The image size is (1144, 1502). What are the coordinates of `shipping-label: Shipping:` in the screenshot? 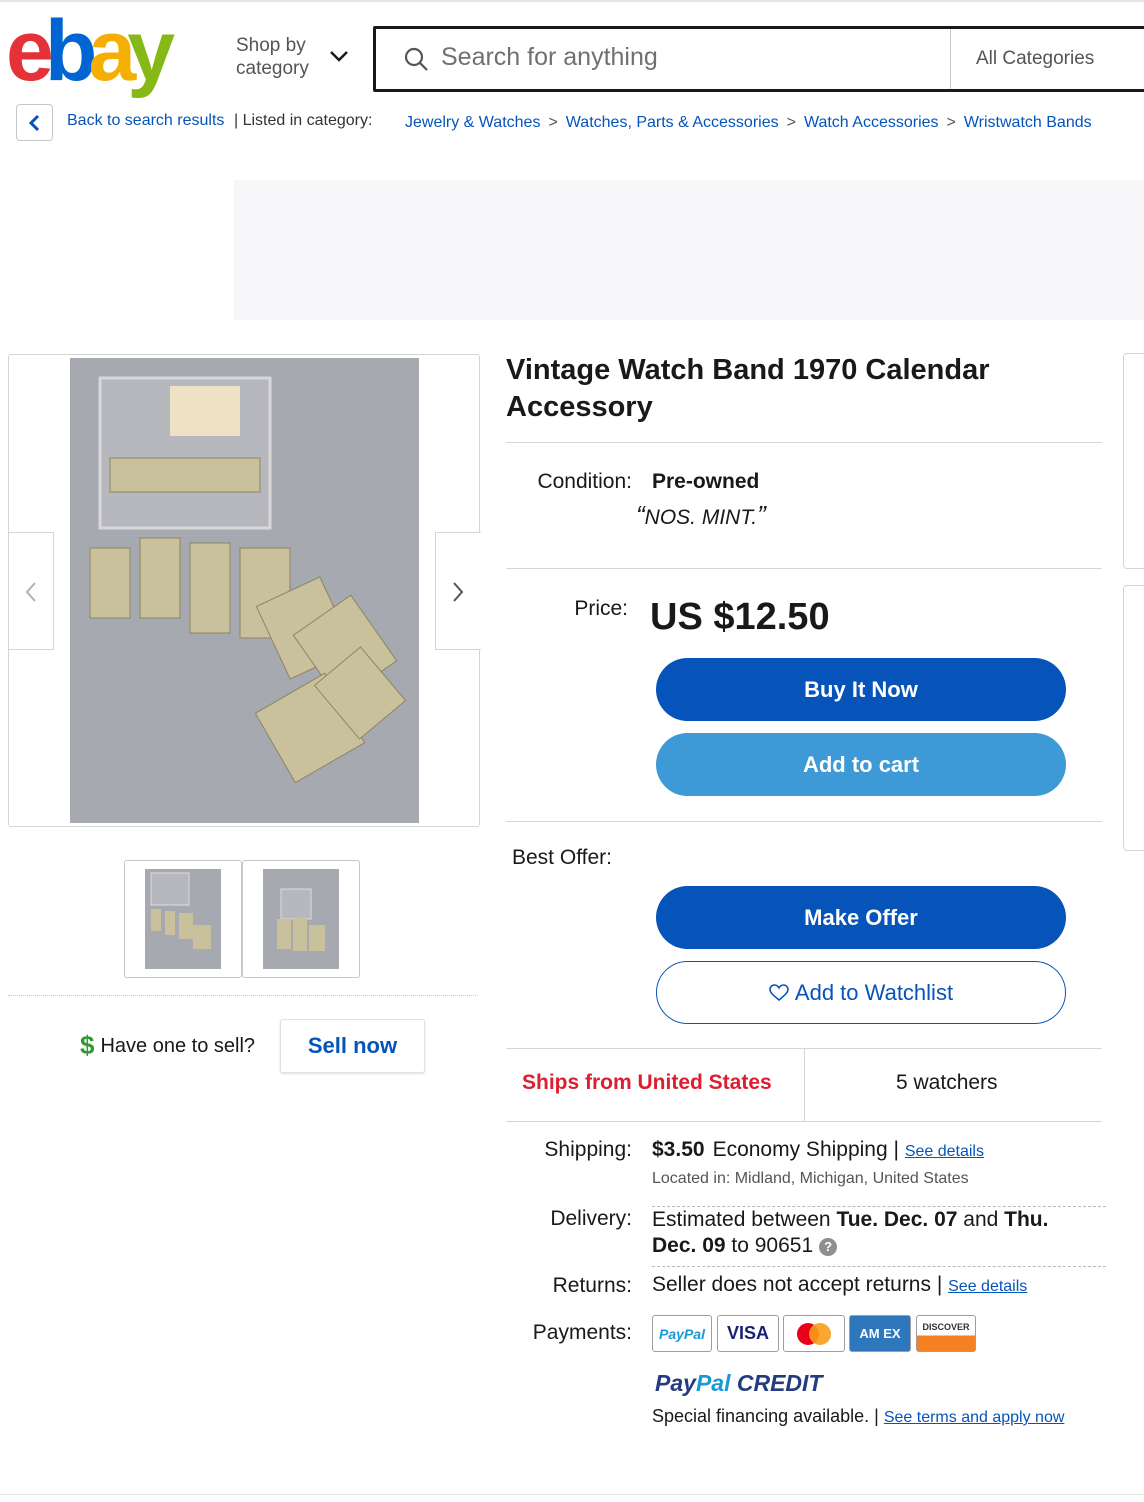 It's located at (588, 1149).